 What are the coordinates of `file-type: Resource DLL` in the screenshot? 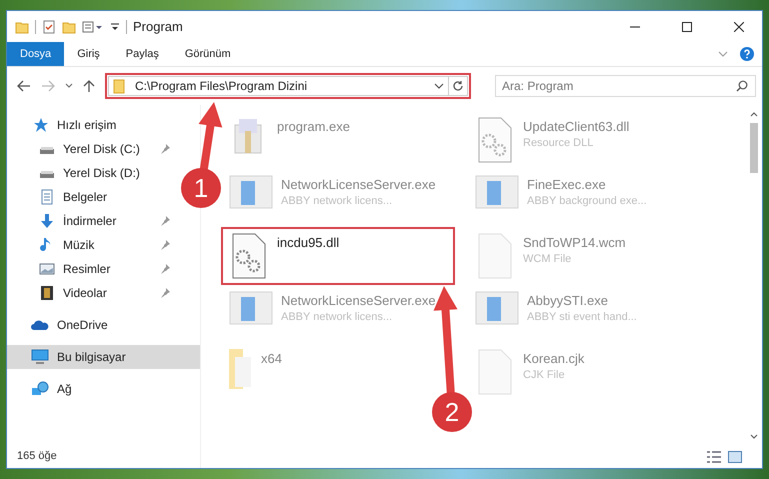 It's located at (558, 143).